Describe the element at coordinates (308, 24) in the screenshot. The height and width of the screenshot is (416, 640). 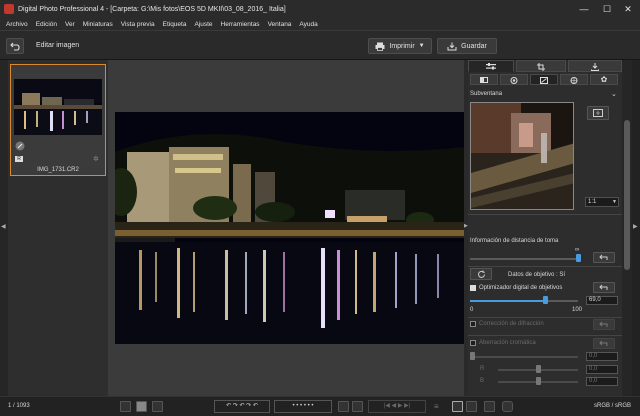
I see `menu-ayuda: Ayuda` at that location.